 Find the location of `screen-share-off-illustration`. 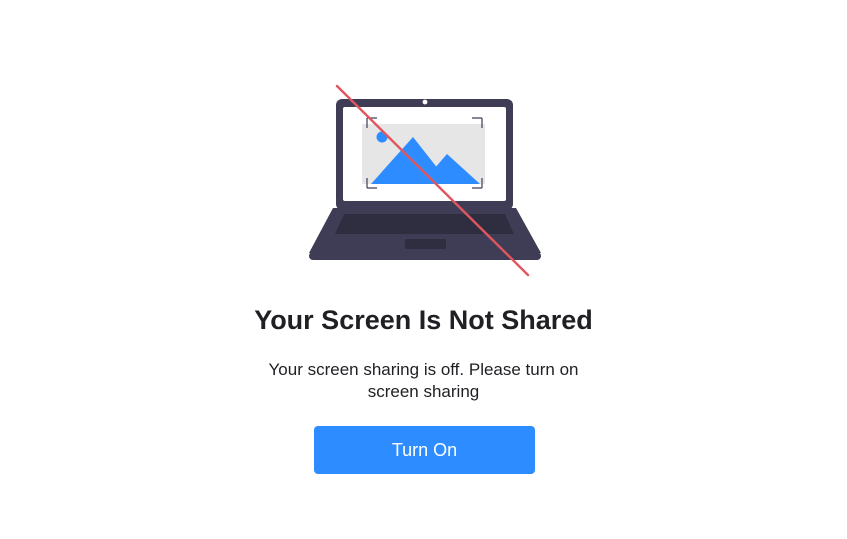

screen-share-off-illustration is located at coordinates (425, 180).